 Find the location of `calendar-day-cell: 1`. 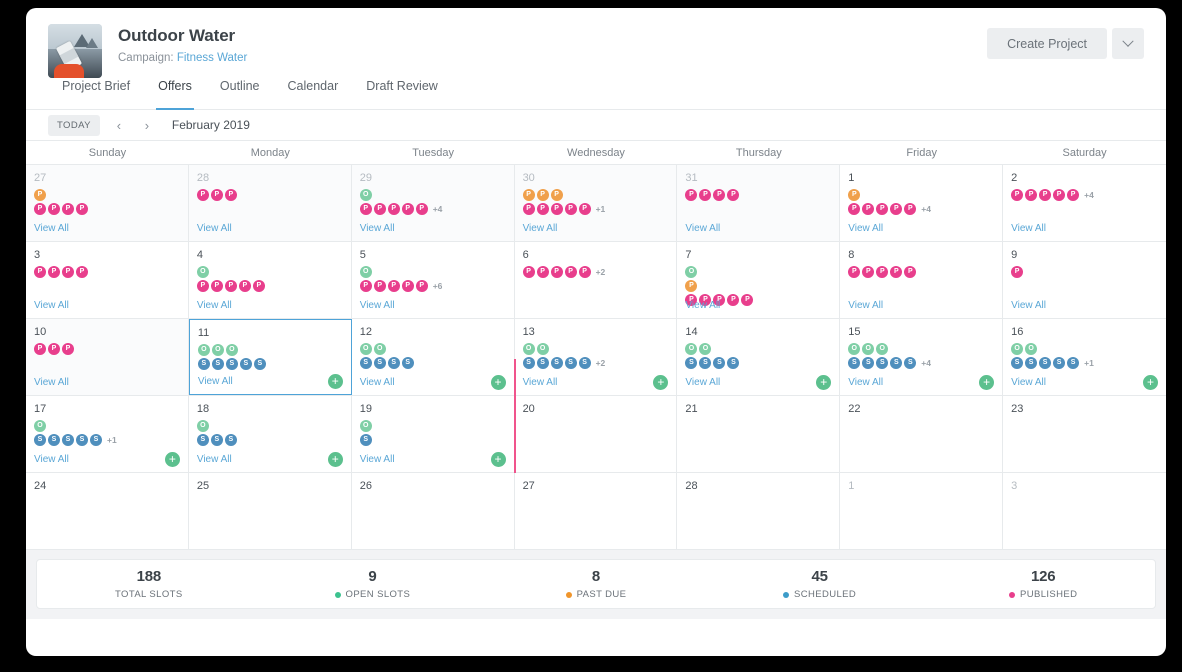

calendar-day-cell: 1 is located at coordinates (922, 511).